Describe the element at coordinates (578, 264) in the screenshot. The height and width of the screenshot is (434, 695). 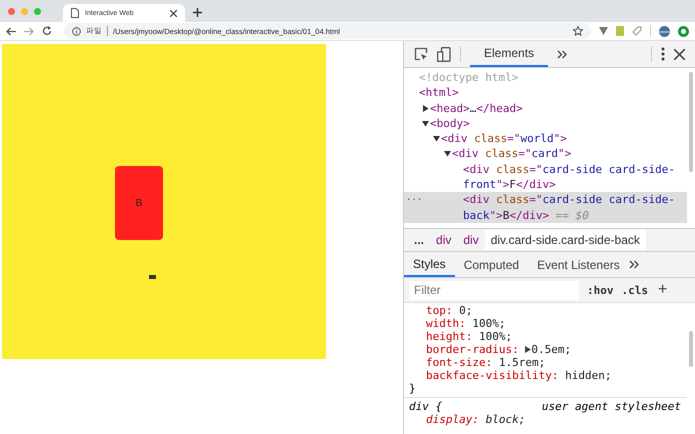
I see `styles-pane-tab: Event Listeners` at that location.